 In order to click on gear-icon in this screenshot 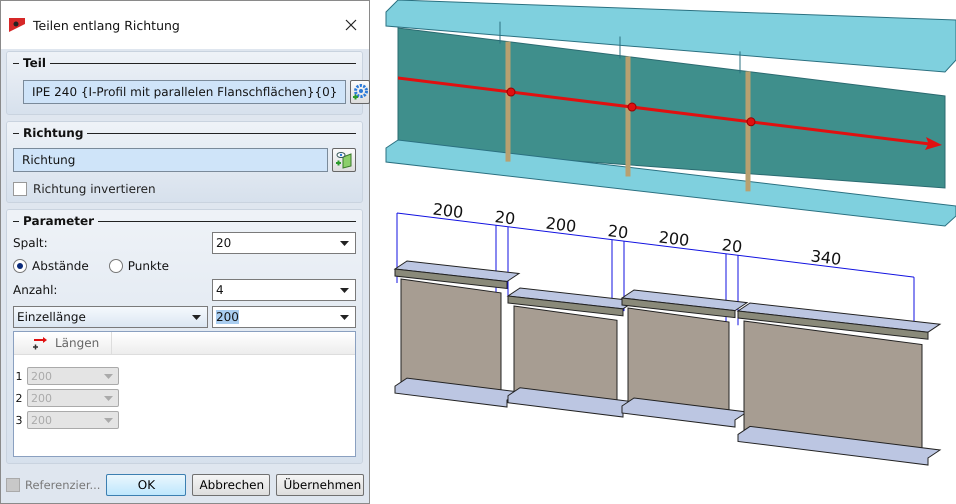, I will do `click(360, 92)`.